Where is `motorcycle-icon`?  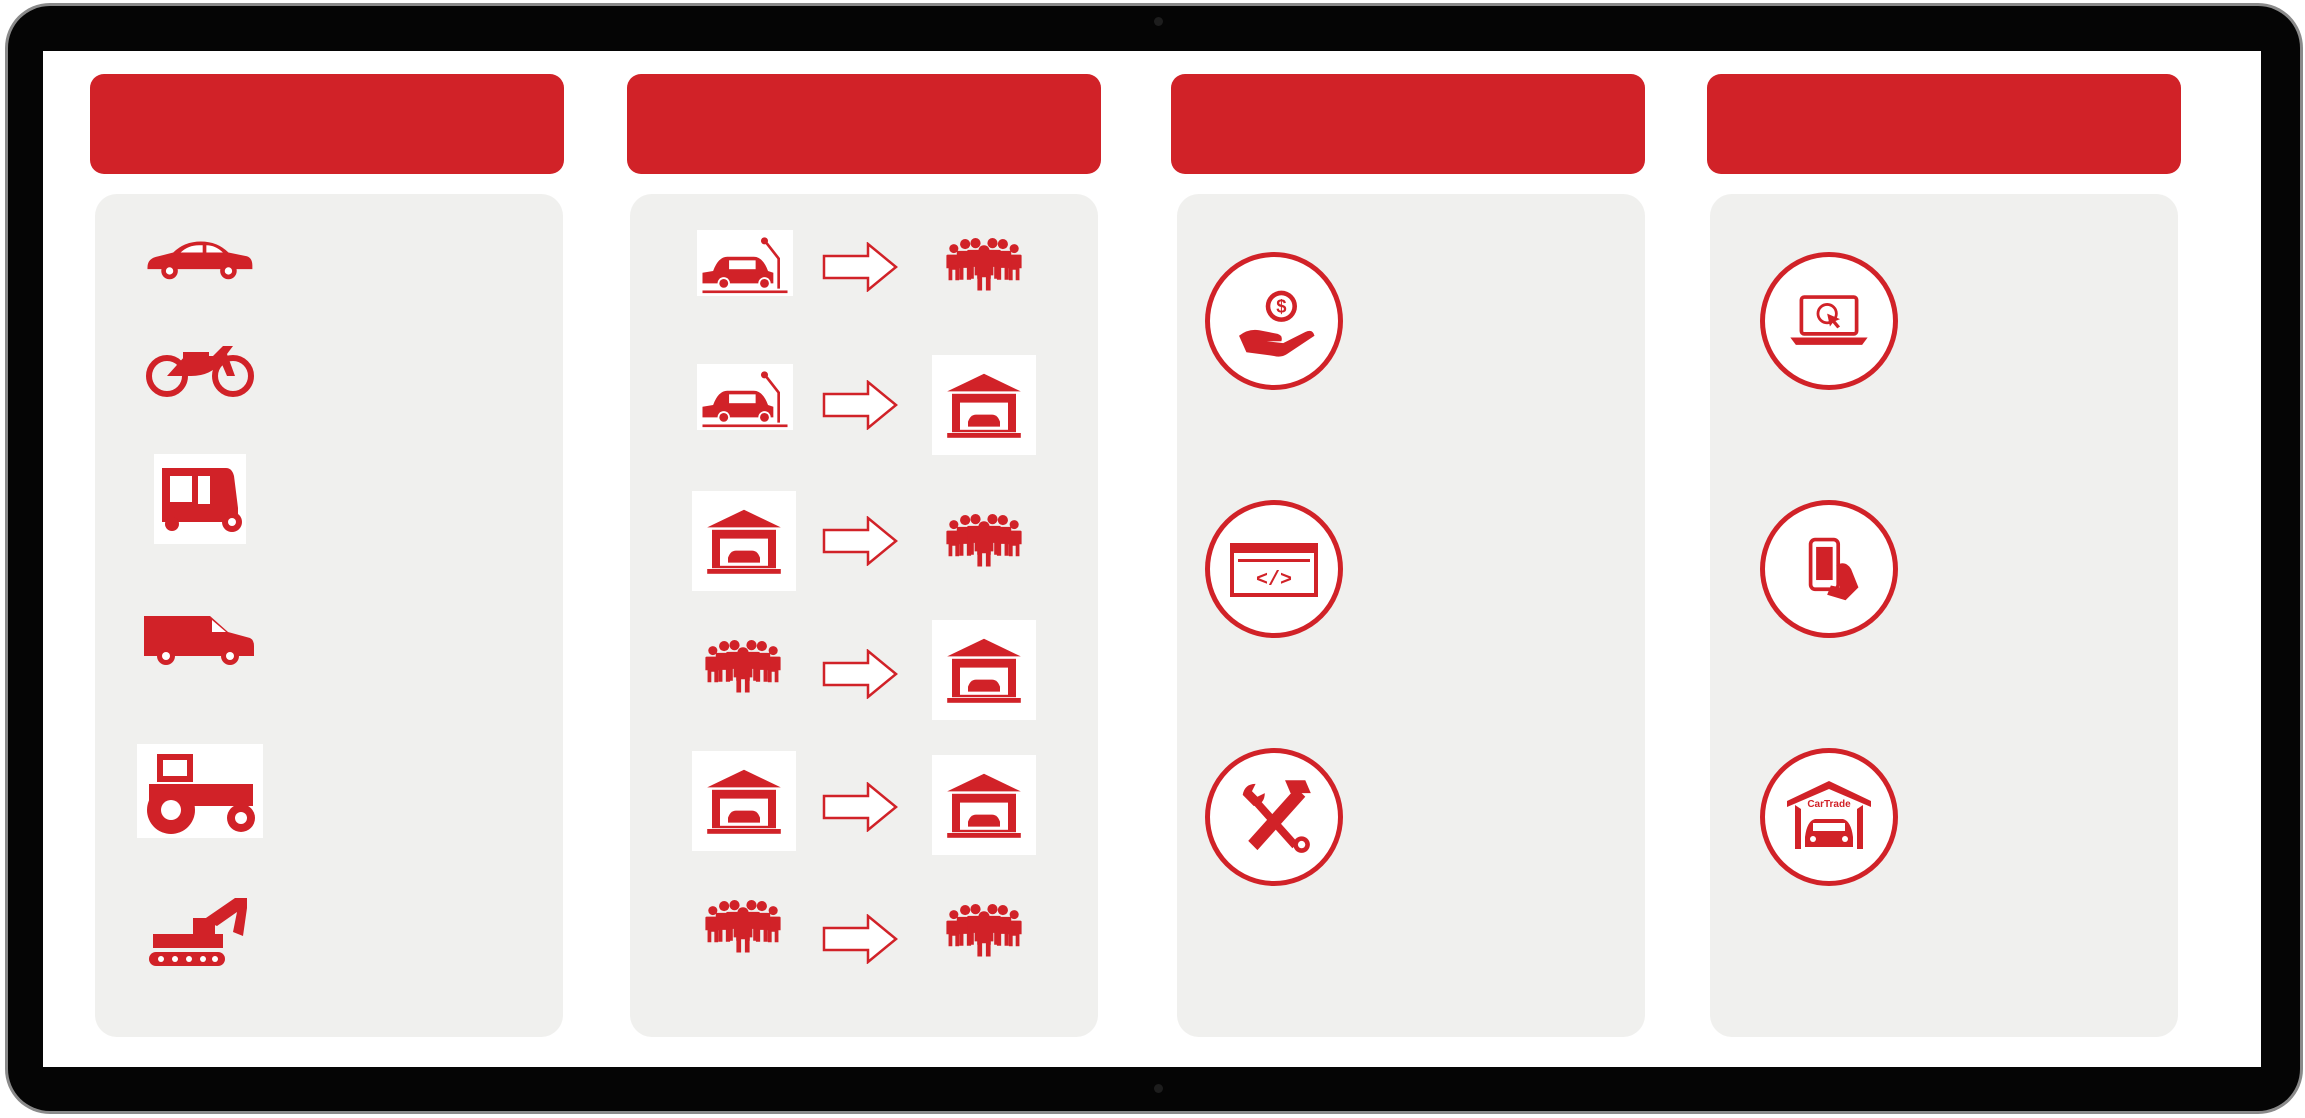 motorcycle-icon is located at coordinates (200, 365).